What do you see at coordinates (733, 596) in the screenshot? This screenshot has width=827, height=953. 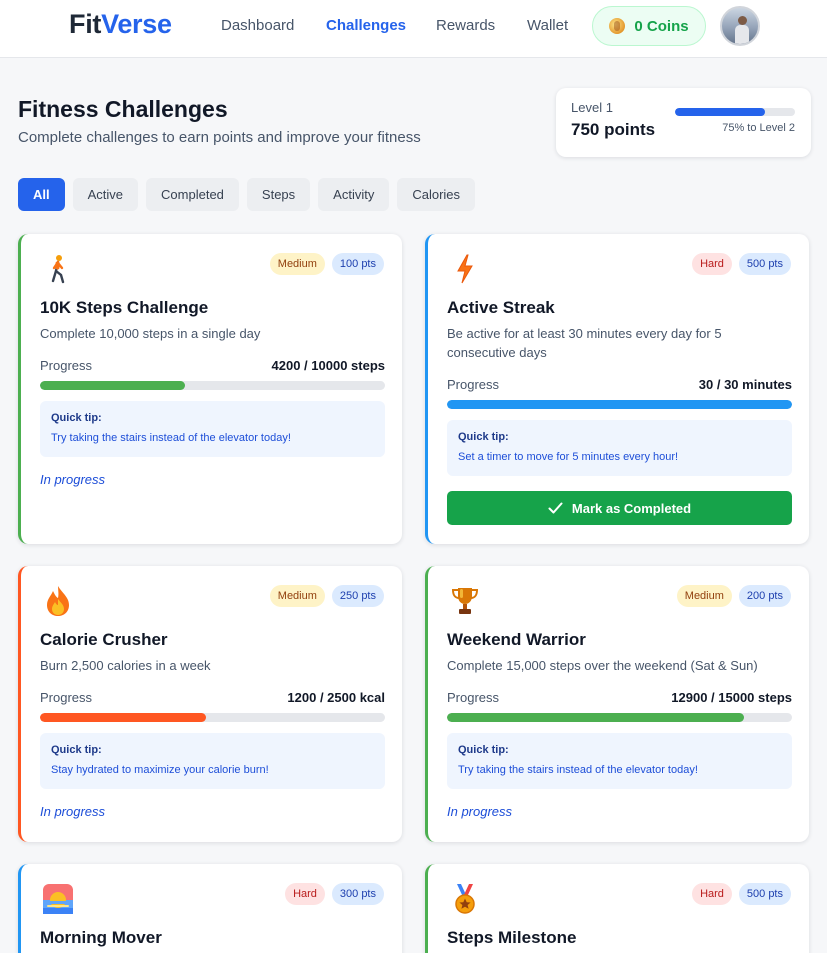 I see `badge-group: Medium 200 pts` at bounding box center [733, 596].